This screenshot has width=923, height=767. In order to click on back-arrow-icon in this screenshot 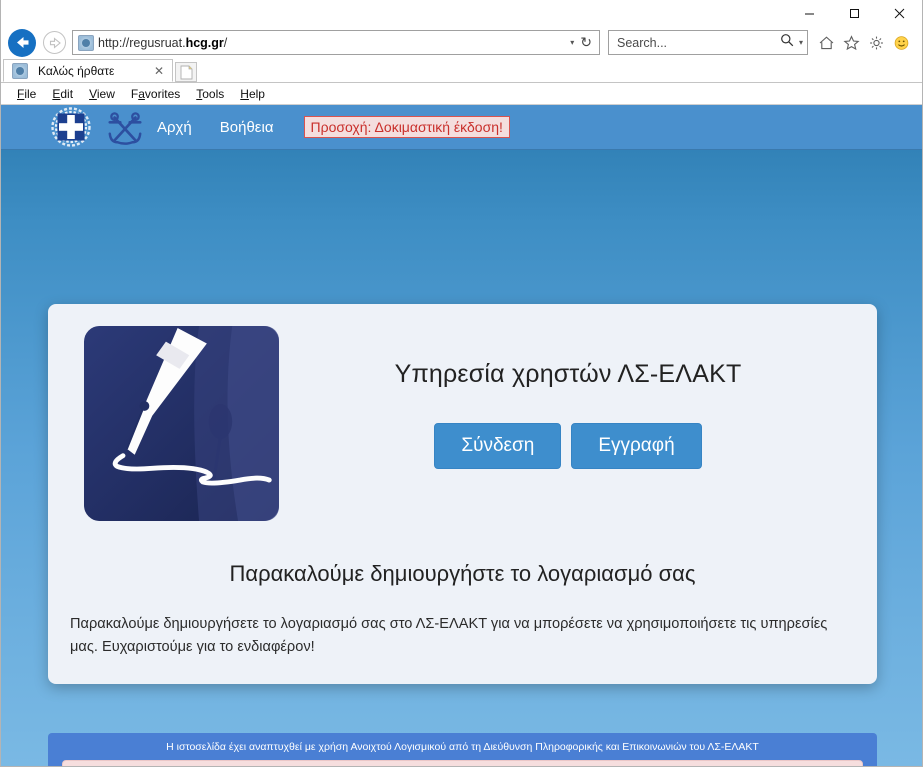, I will do `click(22, 42)`.